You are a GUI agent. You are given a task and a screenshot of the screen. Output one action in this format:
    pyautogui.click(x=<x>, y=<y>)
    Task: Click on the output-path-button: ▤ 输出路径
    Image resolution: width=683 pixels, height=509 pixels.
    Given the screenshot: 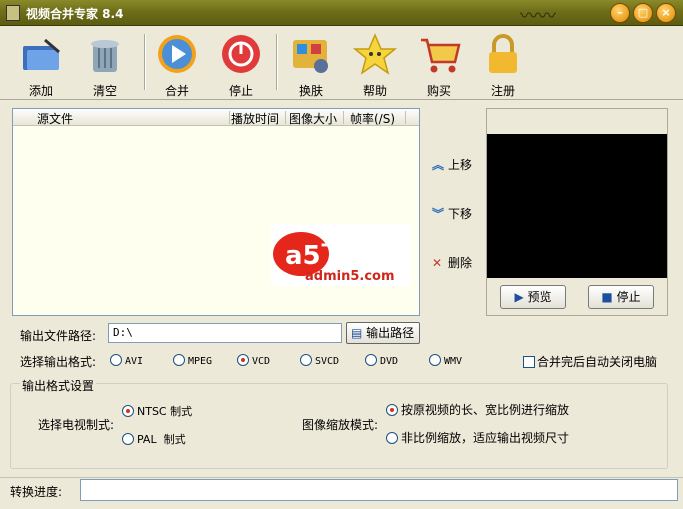 What is the action you would take?
    pyautogui.click(x=383, y=333)
    